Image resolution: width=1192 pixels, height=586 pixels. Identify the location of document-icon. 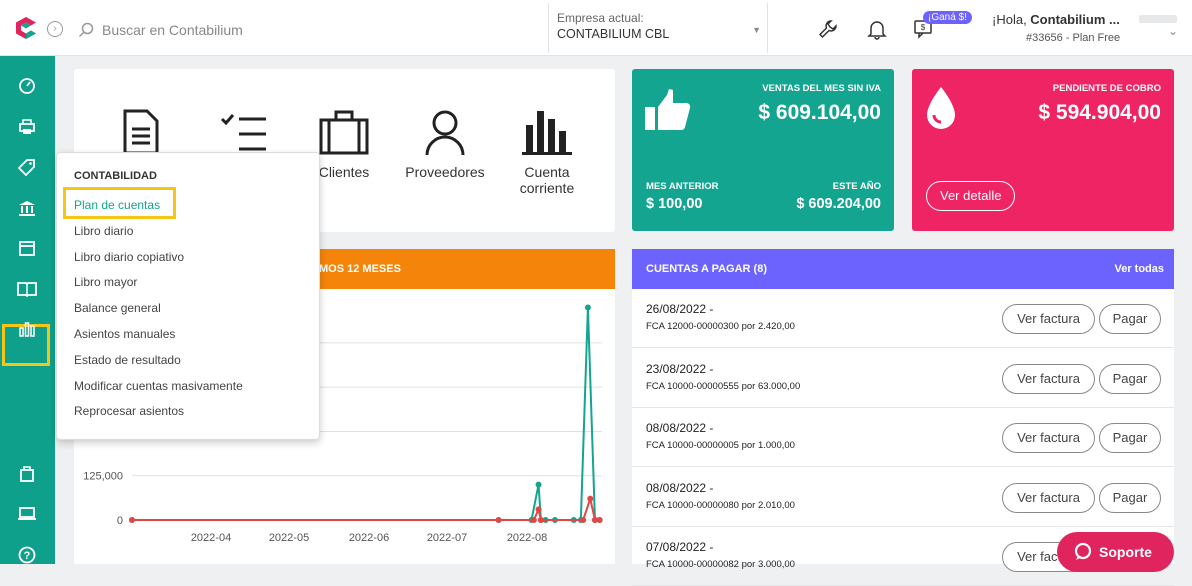
(141, 133).